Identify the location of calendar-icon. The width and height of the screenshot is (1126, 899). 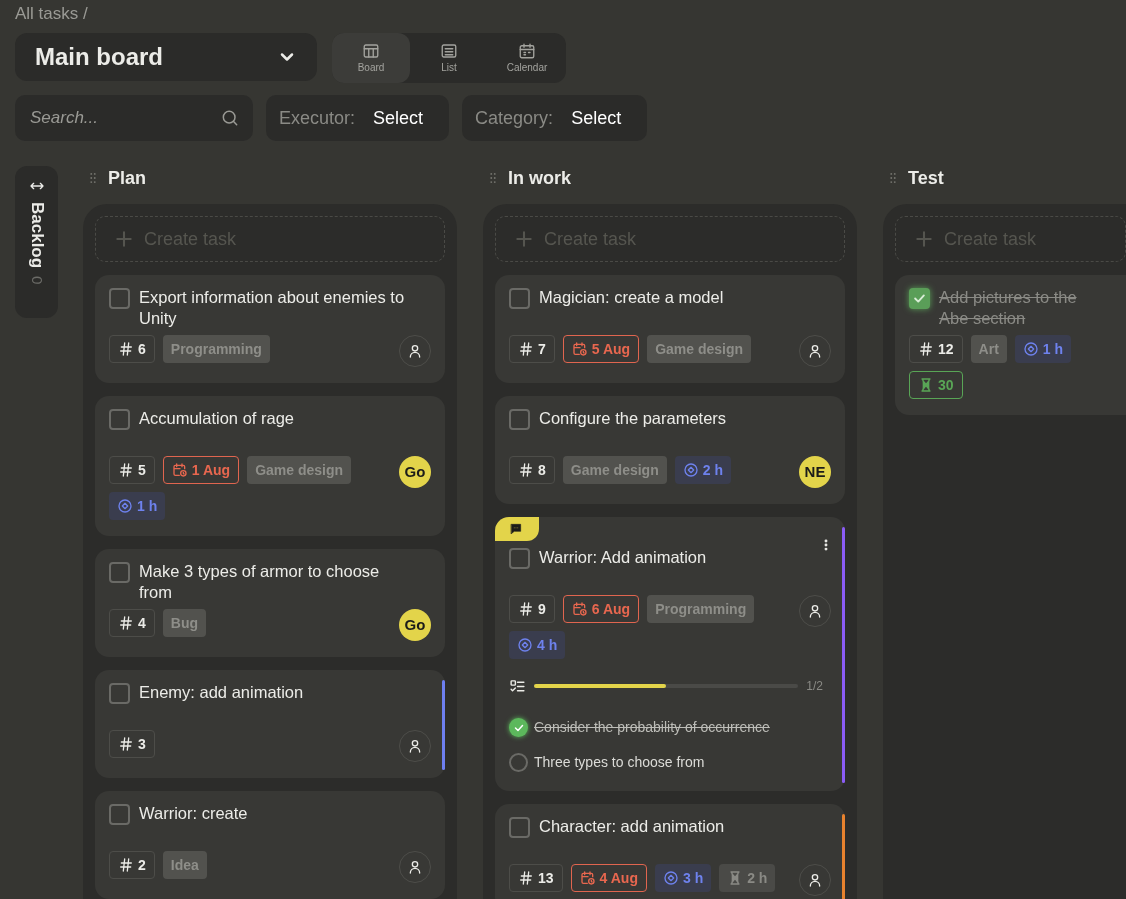
(527, 51).